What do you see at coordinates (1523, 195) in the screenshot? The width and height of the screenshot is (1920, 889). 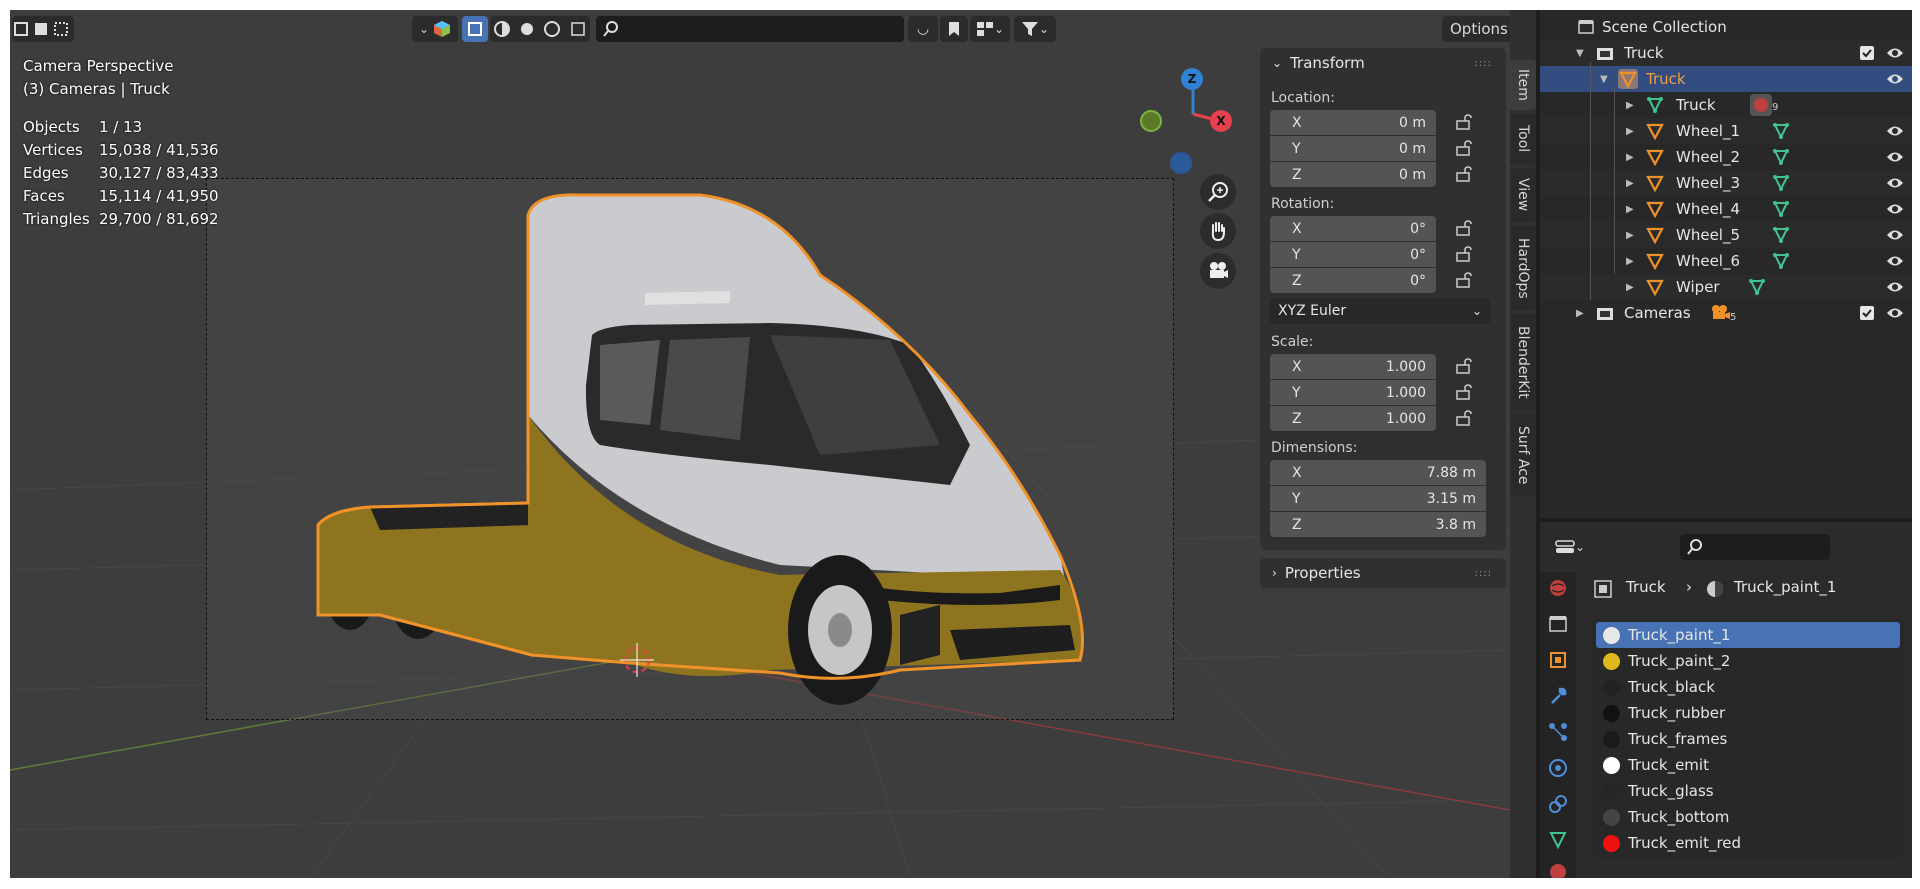 I see `tab-view: View` at bounding box center [1523, 195].